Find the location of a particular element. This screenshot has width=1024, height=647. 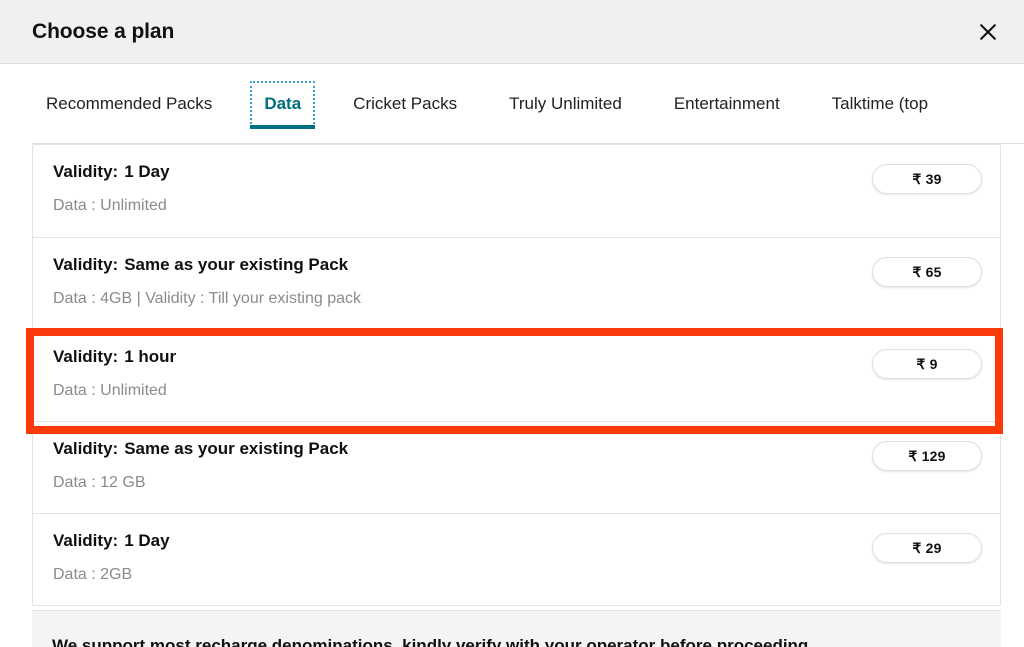

plan-row: Validity: 1 Day Data : Unlimited ₹ 39 is located at coordinates (516, 191).